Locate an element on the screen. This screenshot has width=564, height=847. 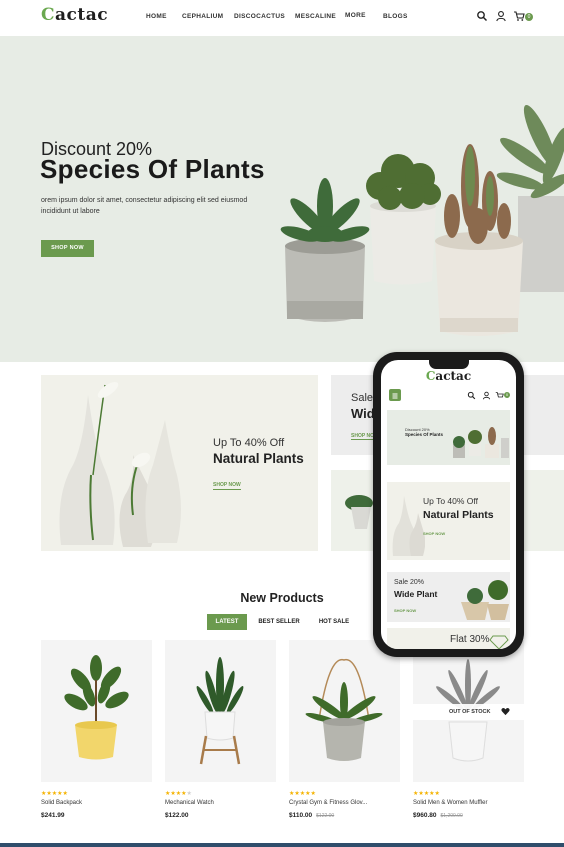
search-icon is located at coordinates (482, 16).